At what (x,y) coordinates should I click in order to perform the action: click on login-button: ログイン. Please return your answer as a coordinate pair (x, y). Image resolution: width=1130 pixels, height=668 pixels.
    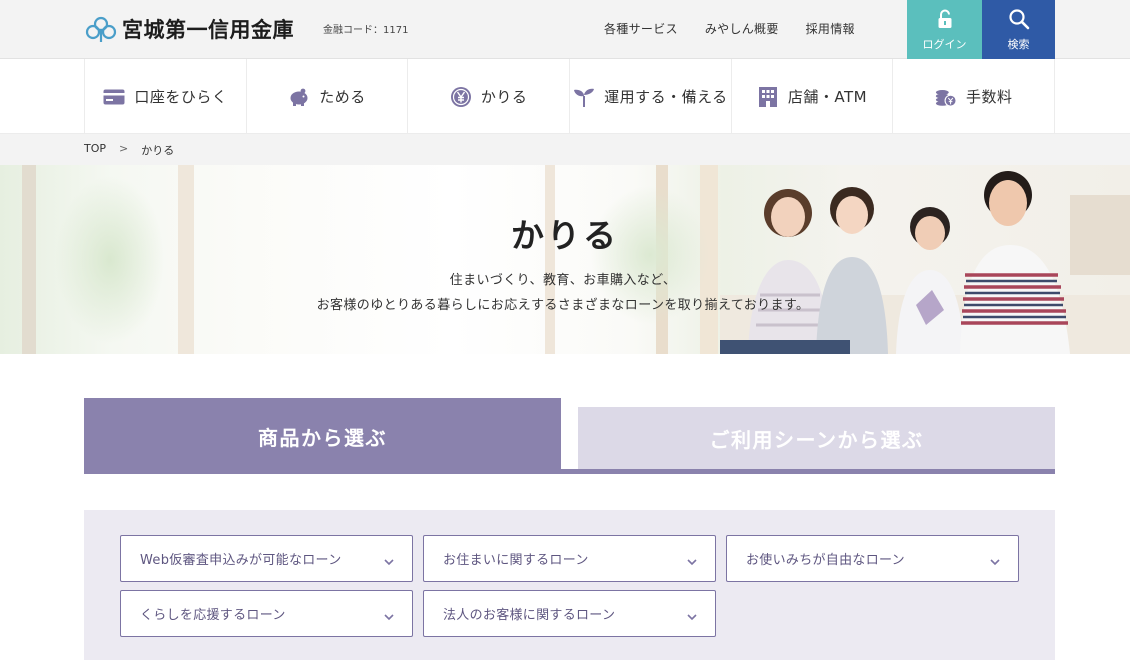
    Looking at the image, I should click on (944, 29).